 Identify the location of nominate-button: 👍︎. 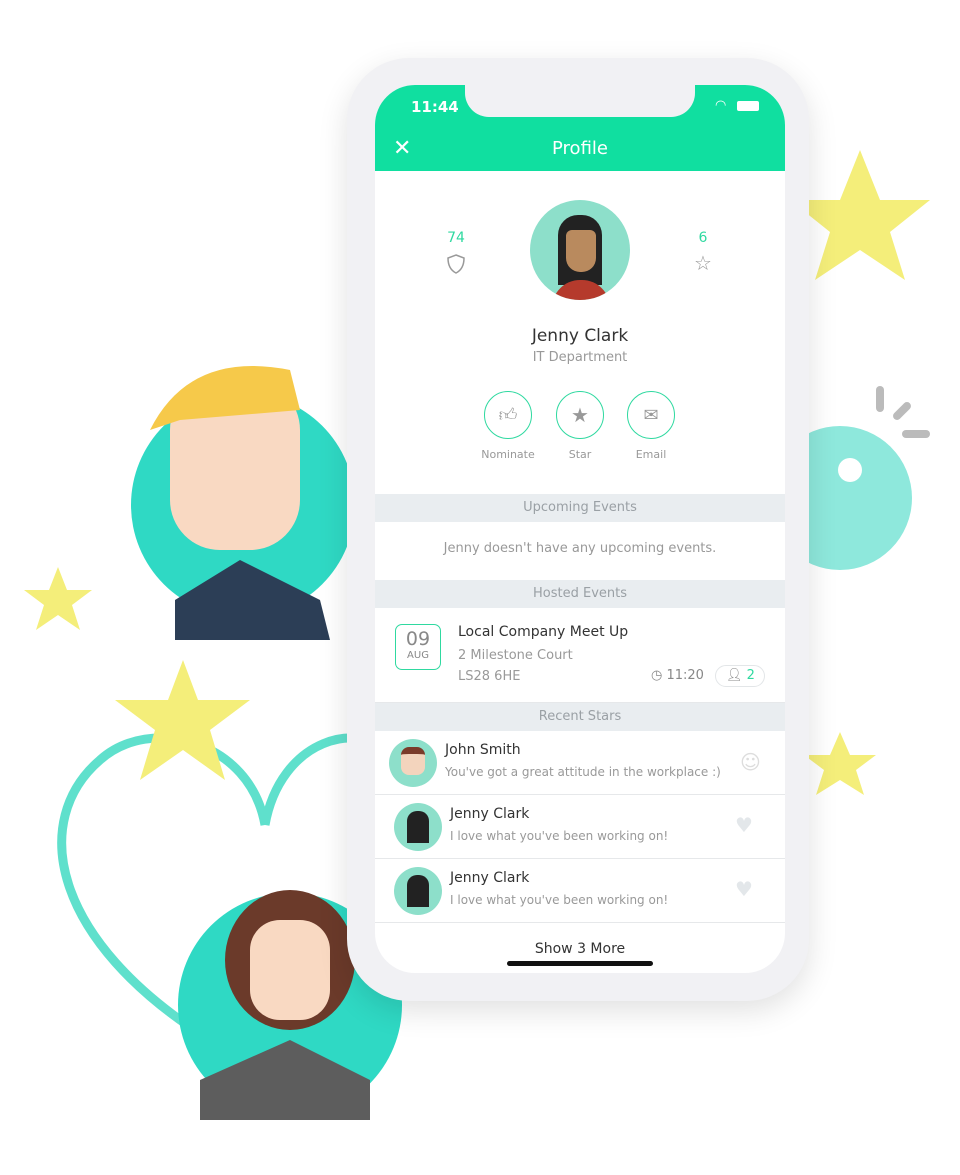
(508, 415).